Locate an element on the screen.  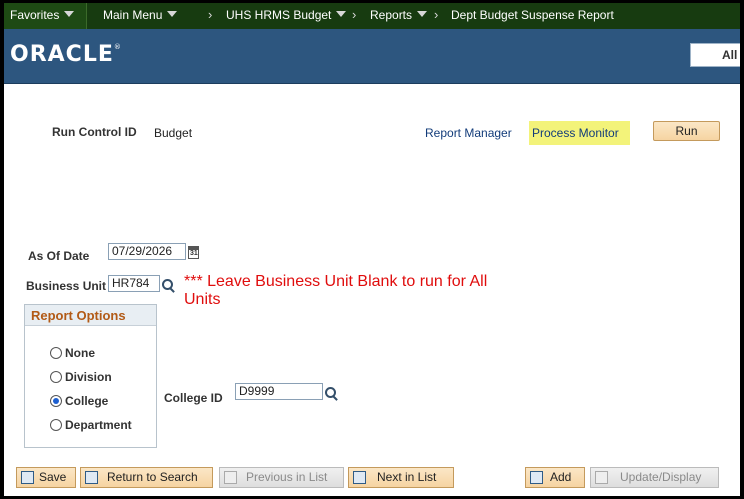
logo-text: ORACLE is located at coordinates (62, 54).